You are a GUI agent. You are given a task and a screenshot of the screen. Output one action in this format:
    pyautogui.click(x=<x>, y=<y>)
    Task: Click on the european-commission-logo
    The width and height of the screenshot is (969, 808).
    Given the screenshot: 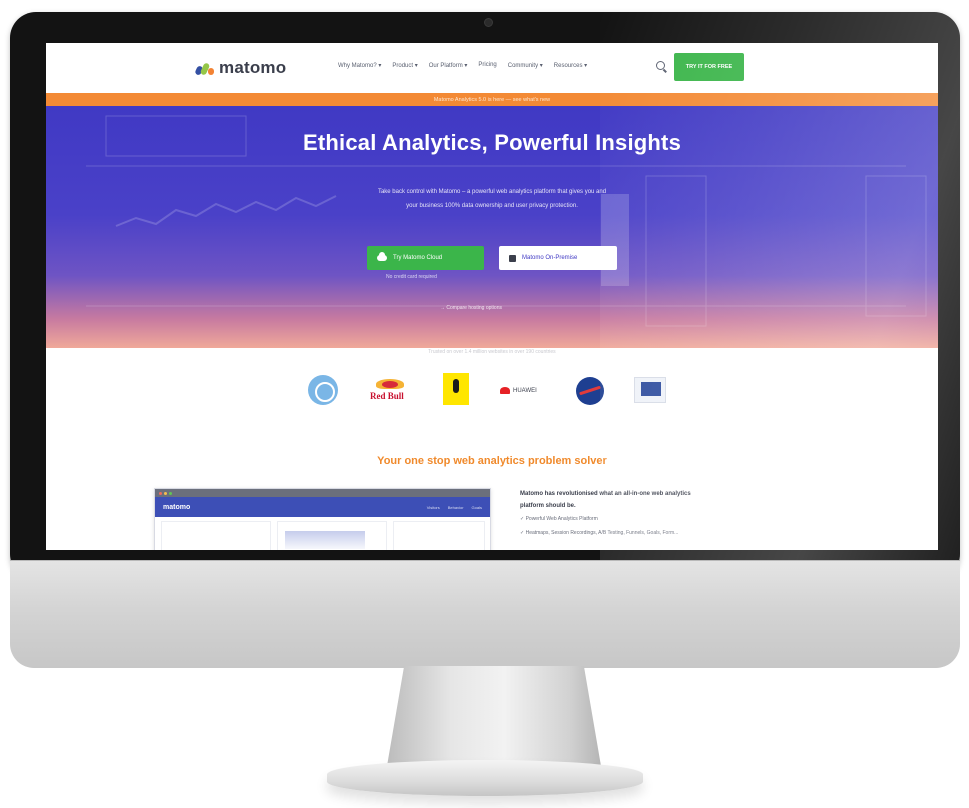 What is the action you would take?
    pyautogui.click(x=650, y=390)
    